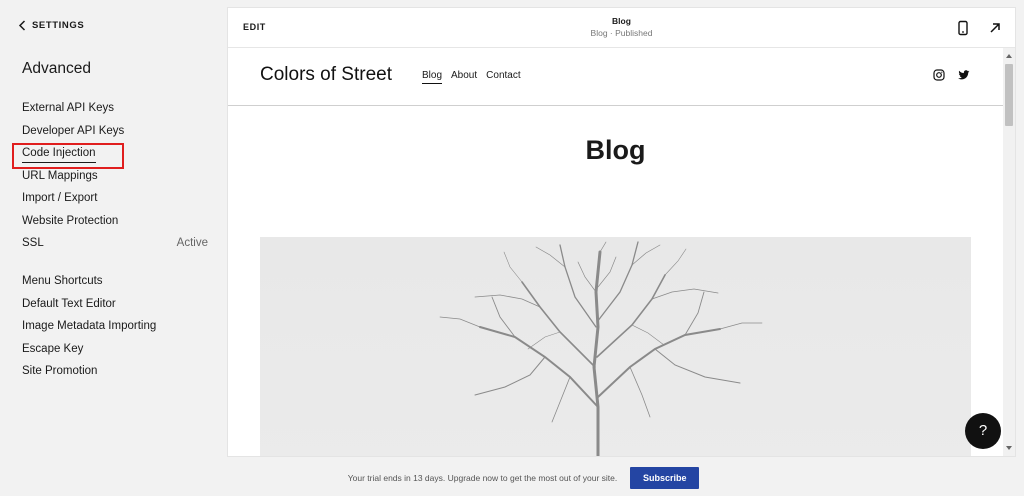  Describe the element at coordinates (983, 431) in the screenshot. I see `help-button: ?` at that location.